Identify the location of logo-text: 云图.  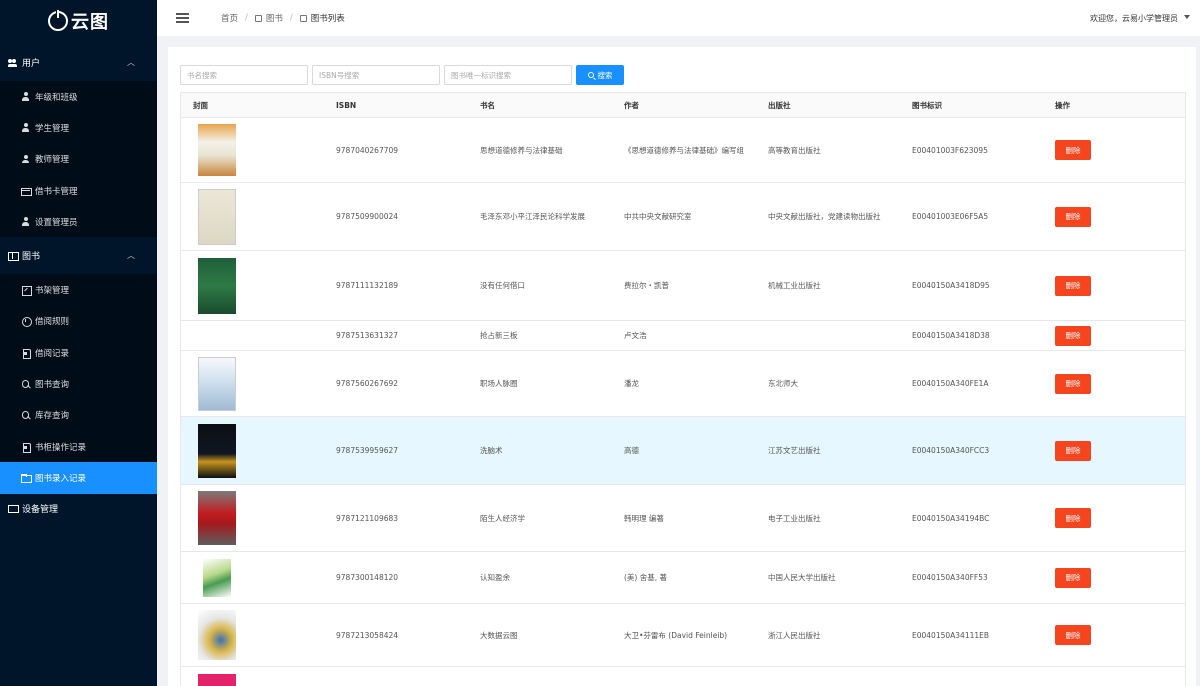
(90, 22).